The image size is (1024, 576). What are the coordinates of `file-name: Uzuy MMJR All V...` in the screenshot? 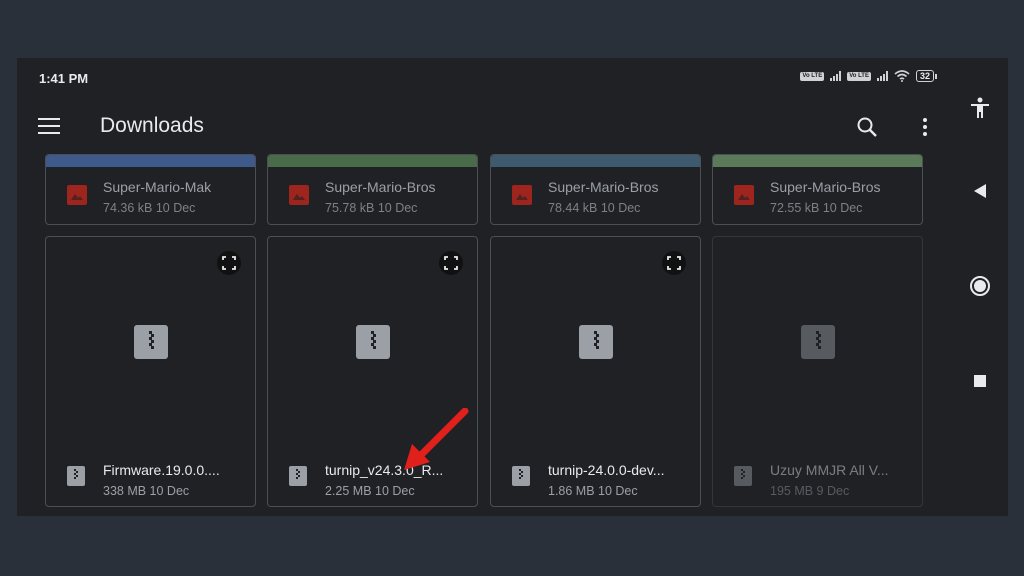 It's located at (829, 470).